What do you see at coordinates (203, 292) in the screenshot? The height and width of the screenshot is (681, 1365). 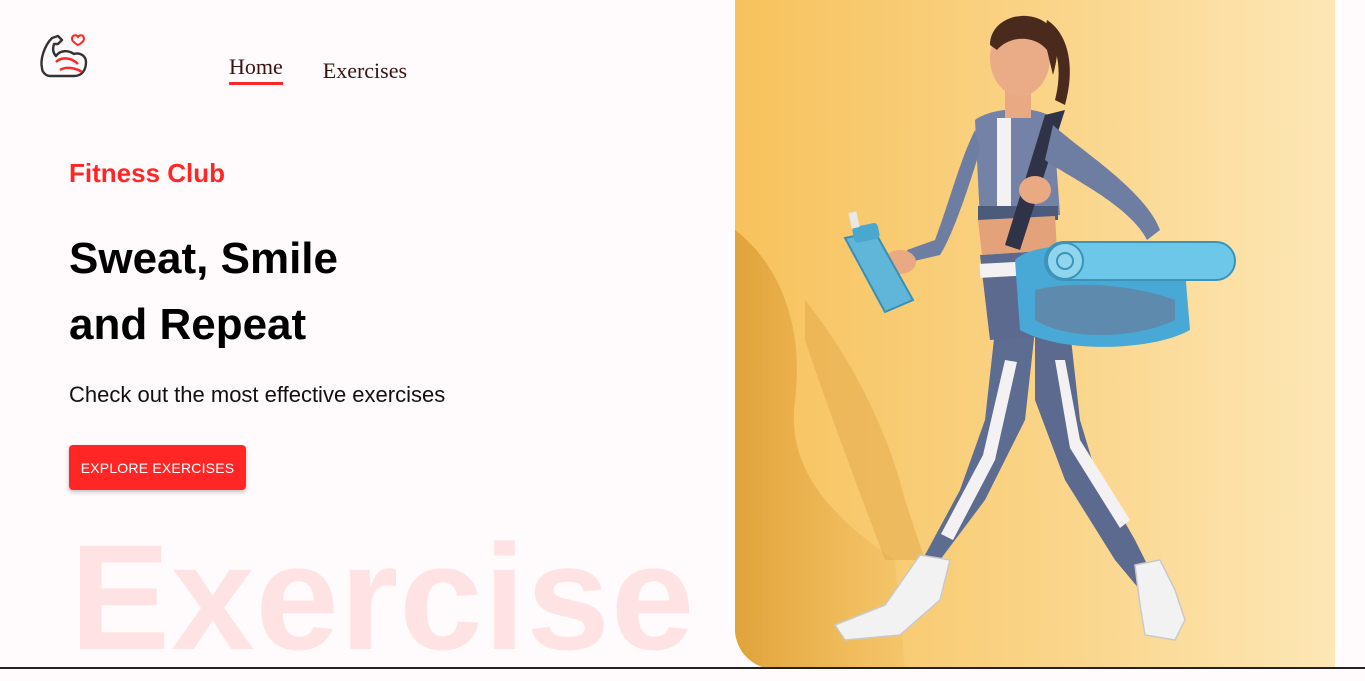 I see `hero-headline: Sweat, Smile and Repeat` at bounding box center [203, 292].